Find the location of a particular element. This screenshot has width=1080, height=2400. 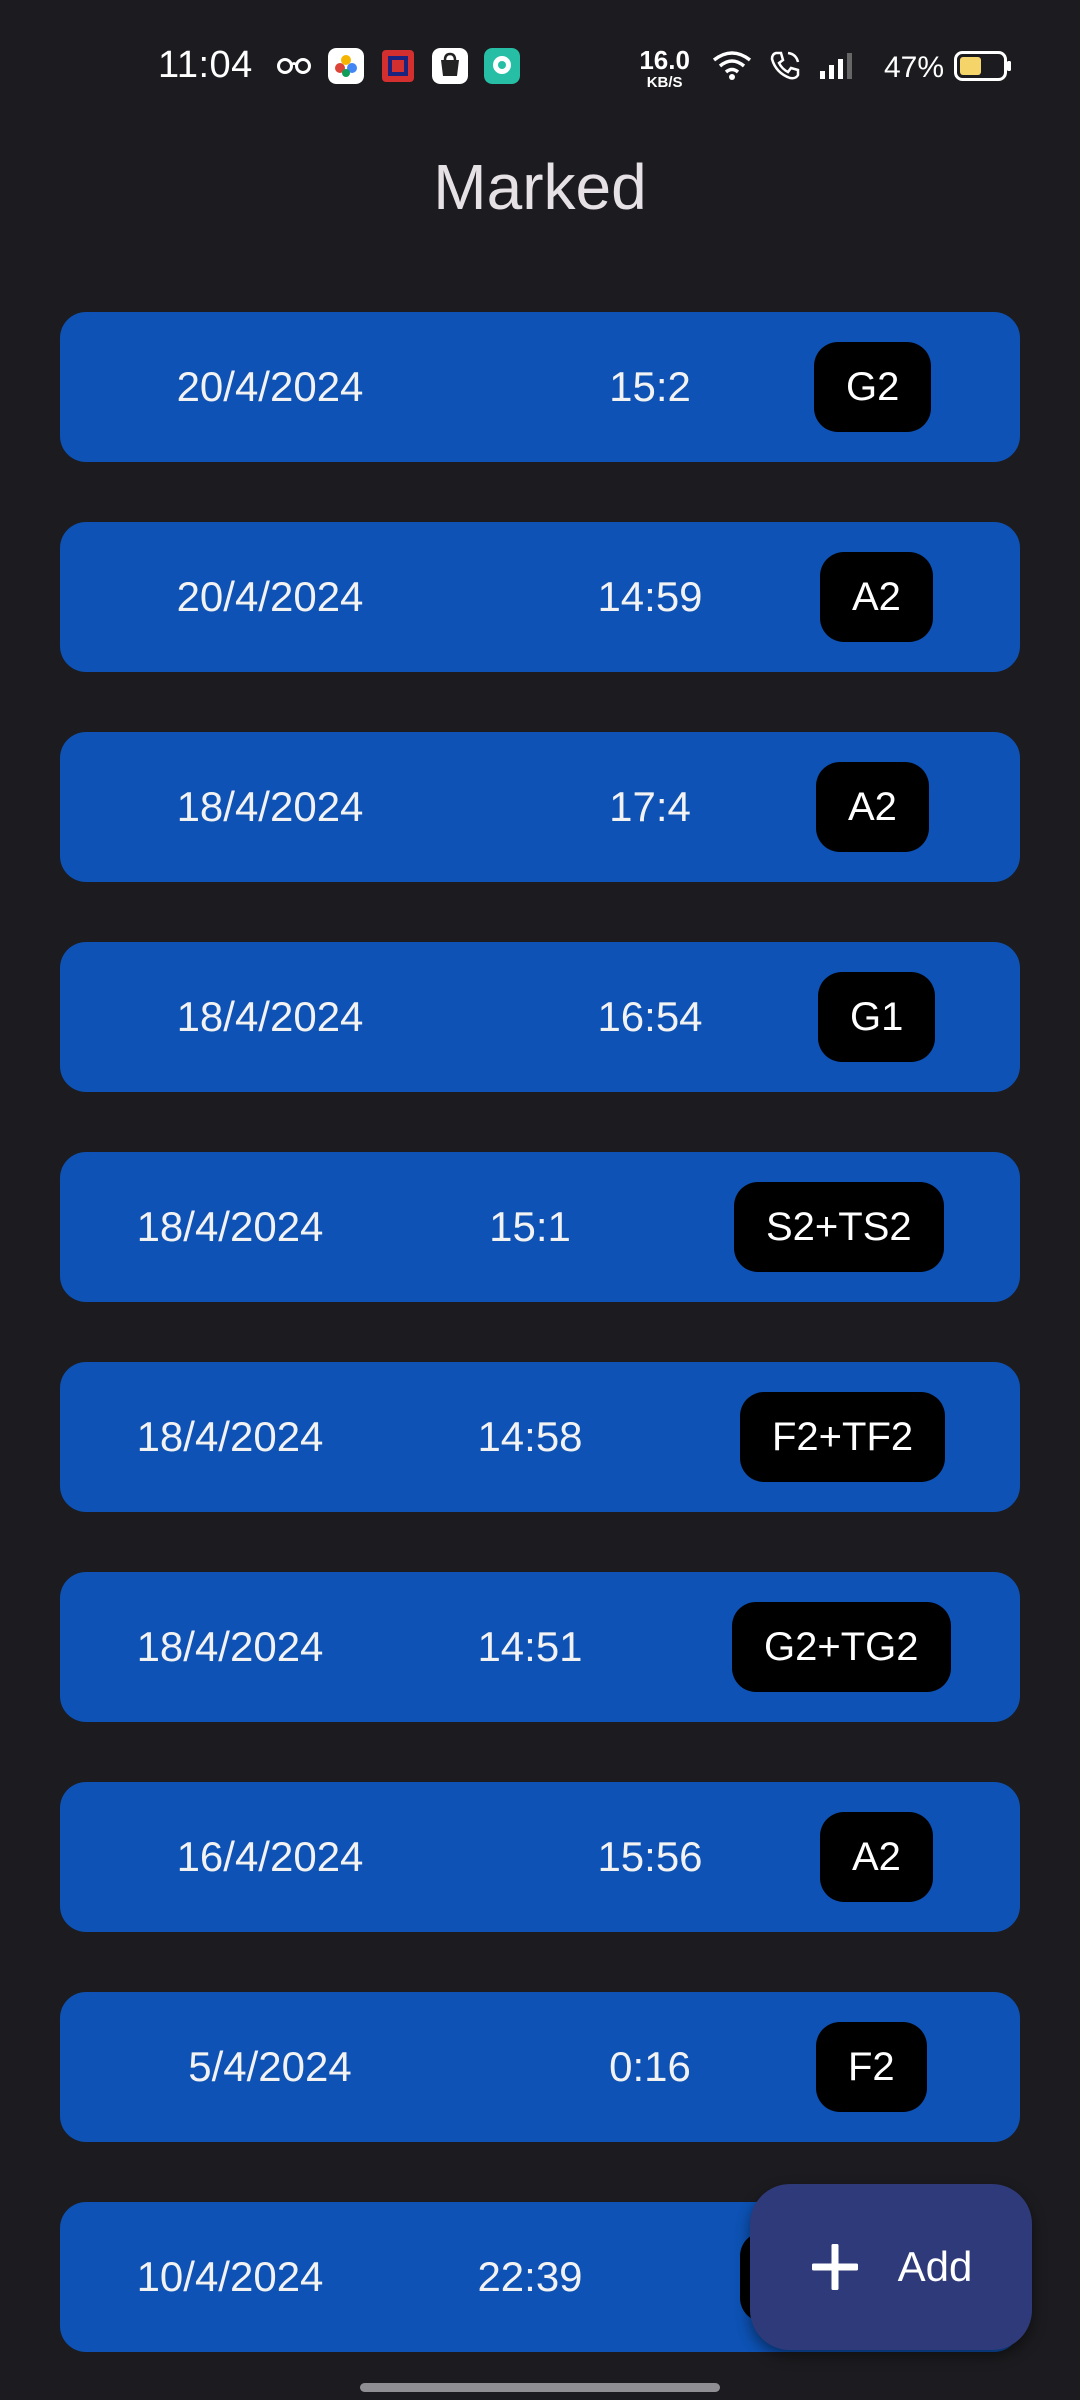

entry-tag-badge: S2+TS2 is located at coordinates (839, 1227).